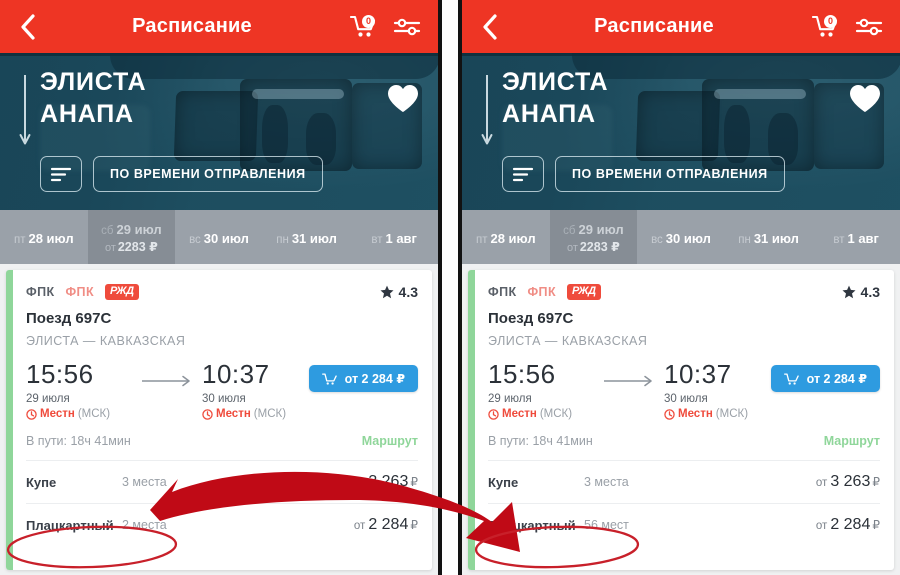 The image size is (900, 575). What do you see at coordinates (25, 109) in the screenshot?
I see `arrow-down-icon` at bounding box center [25, 109].